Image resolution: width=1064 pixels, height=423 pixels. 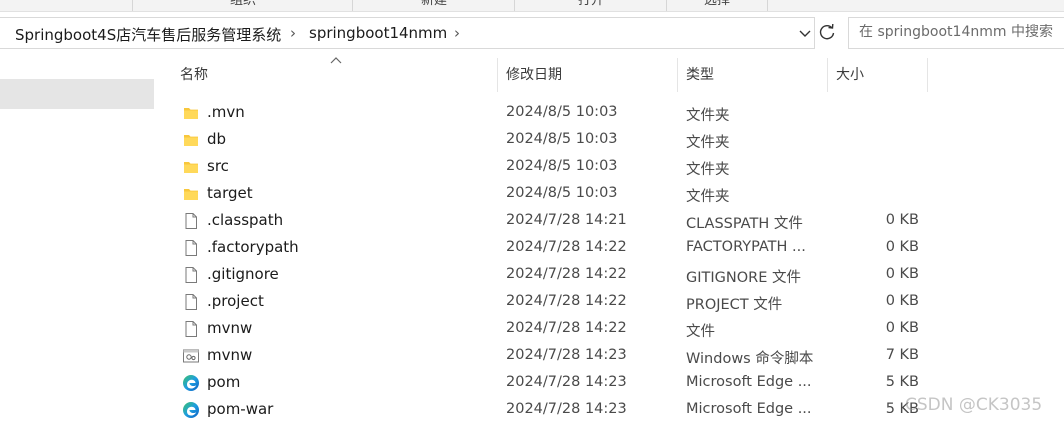 I want to click on file-row: target 2024/8/5 10:03 文件夹, so click(x=612, y=193).